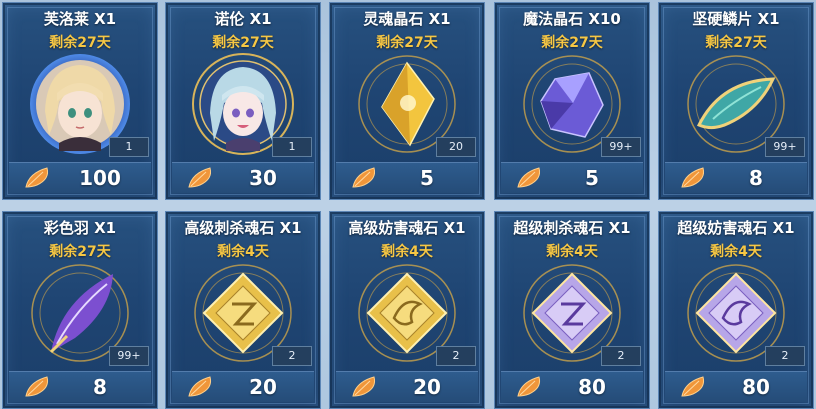 This screenshot has width=816, height=409. I want to click on shop-item-card: 高级妨害魂石 X1 剩余4天 2 20, so click(407, 310).